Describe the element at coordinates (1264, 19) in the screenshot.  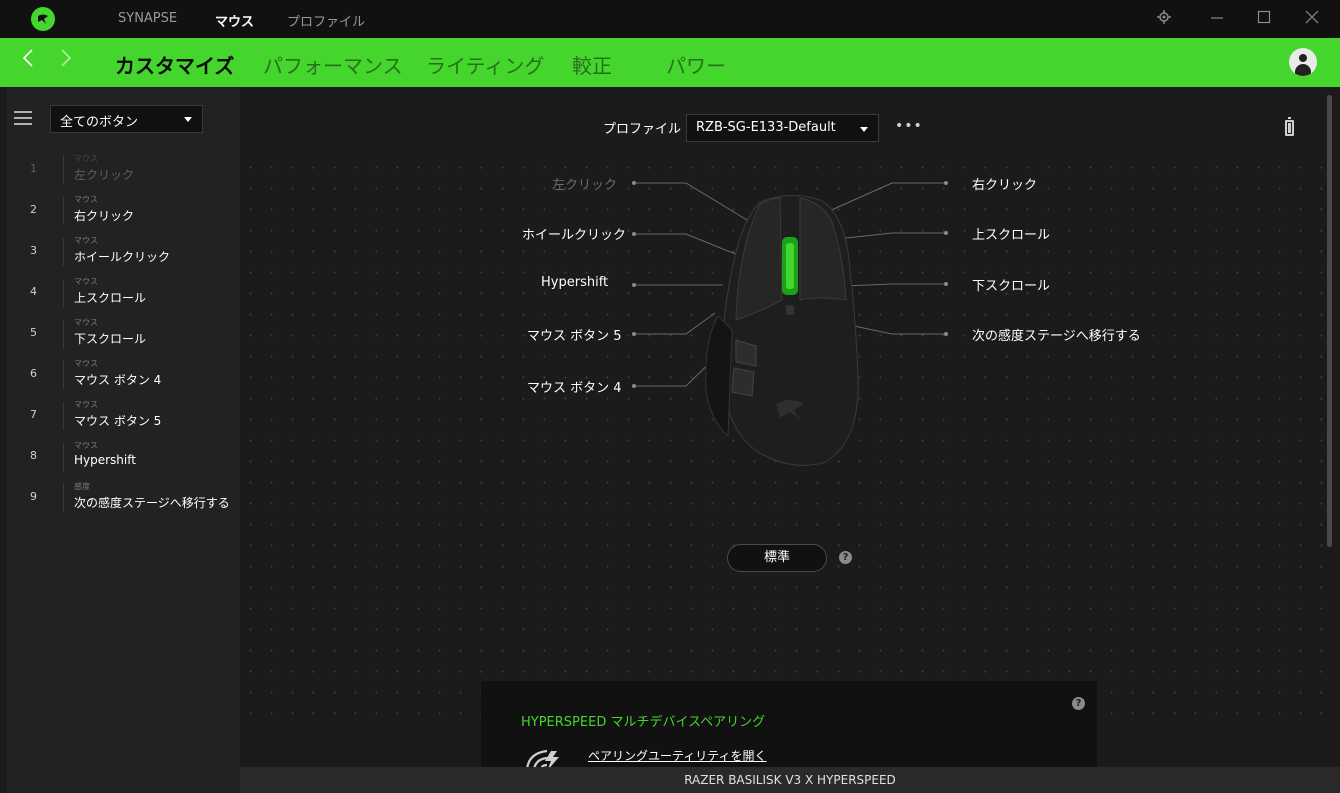
I see `maximize-icon` at that location.